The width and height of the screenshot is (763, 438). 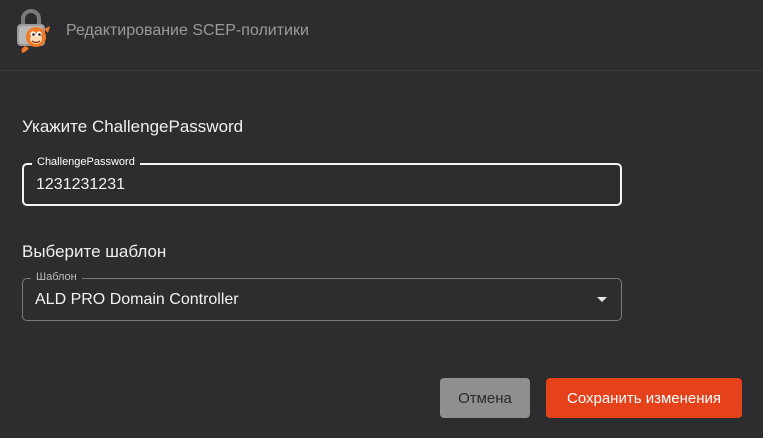 What do you see at coordinates (94, 251) in the screenshot?
I see `template-section-title: Выберите шаблон` at bounding box center [94, 251].